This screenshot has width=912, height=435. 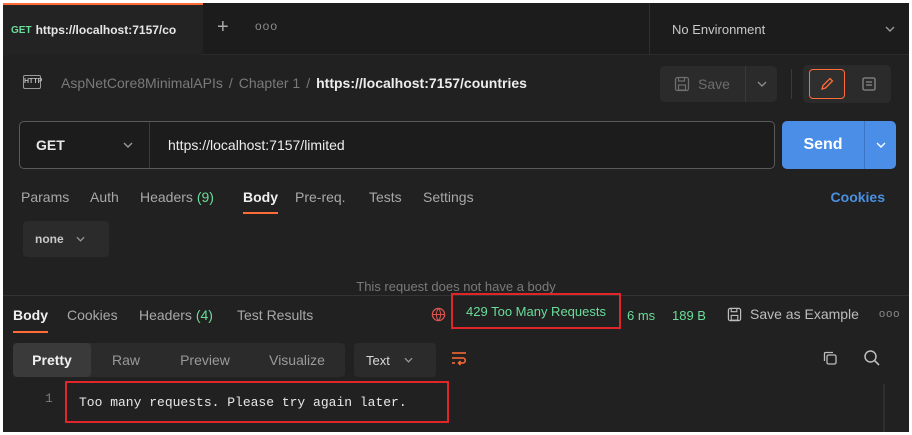 I want to click on view-tab-preview: Preview, so click(x=205, y=360).